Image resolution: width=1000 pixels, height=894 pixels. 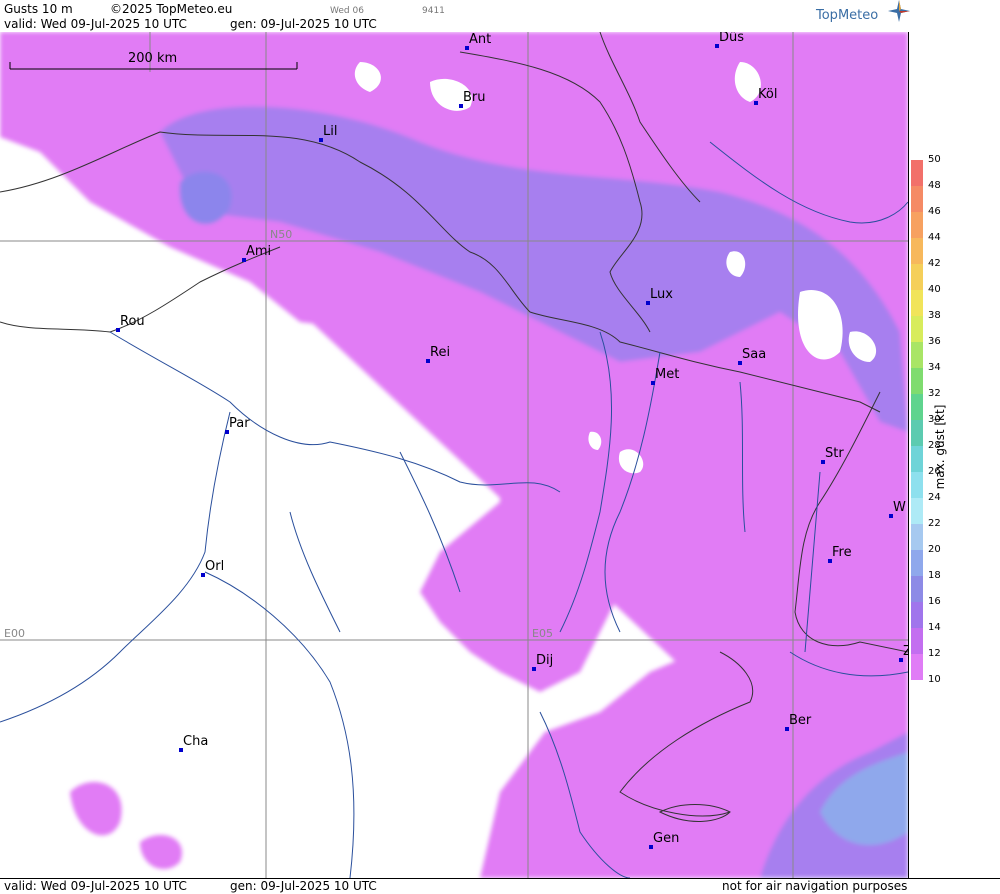 I want to click on city-label: Fre, so click(x=842, y=552).